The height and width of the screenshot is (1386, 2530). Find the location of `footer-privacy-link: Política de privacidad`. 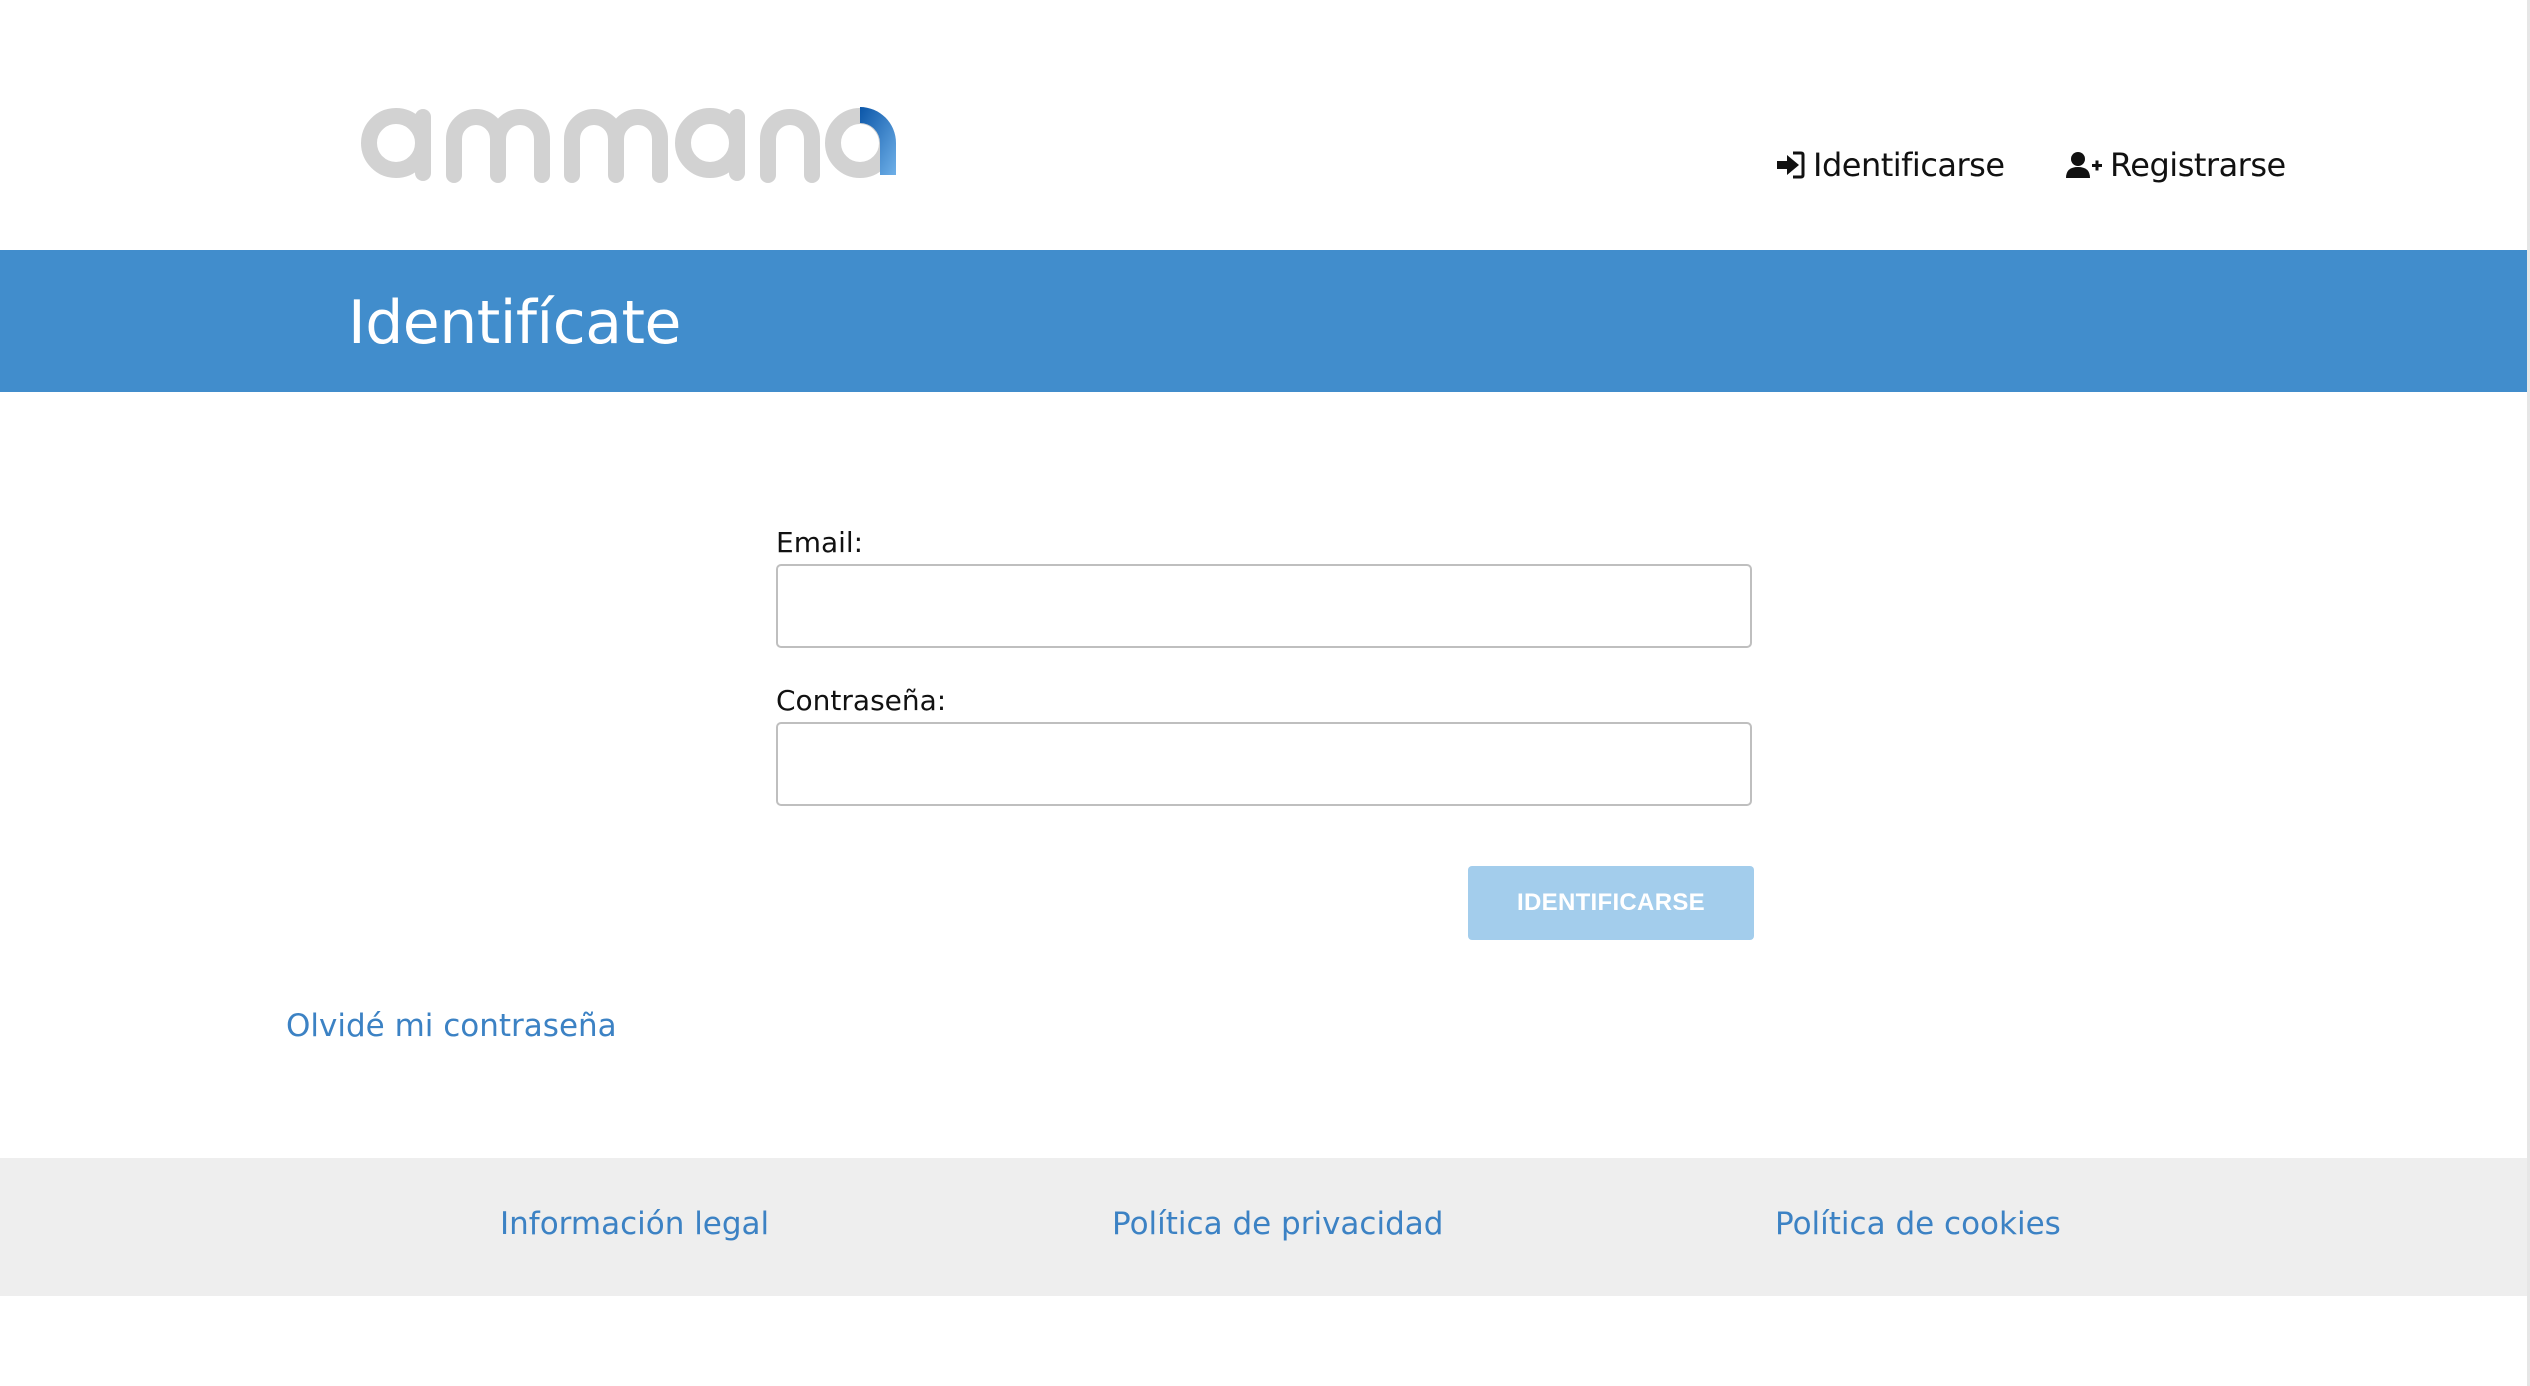

footer-privacy-link: Política de privacidad is located at coordinates (1277, 1224).